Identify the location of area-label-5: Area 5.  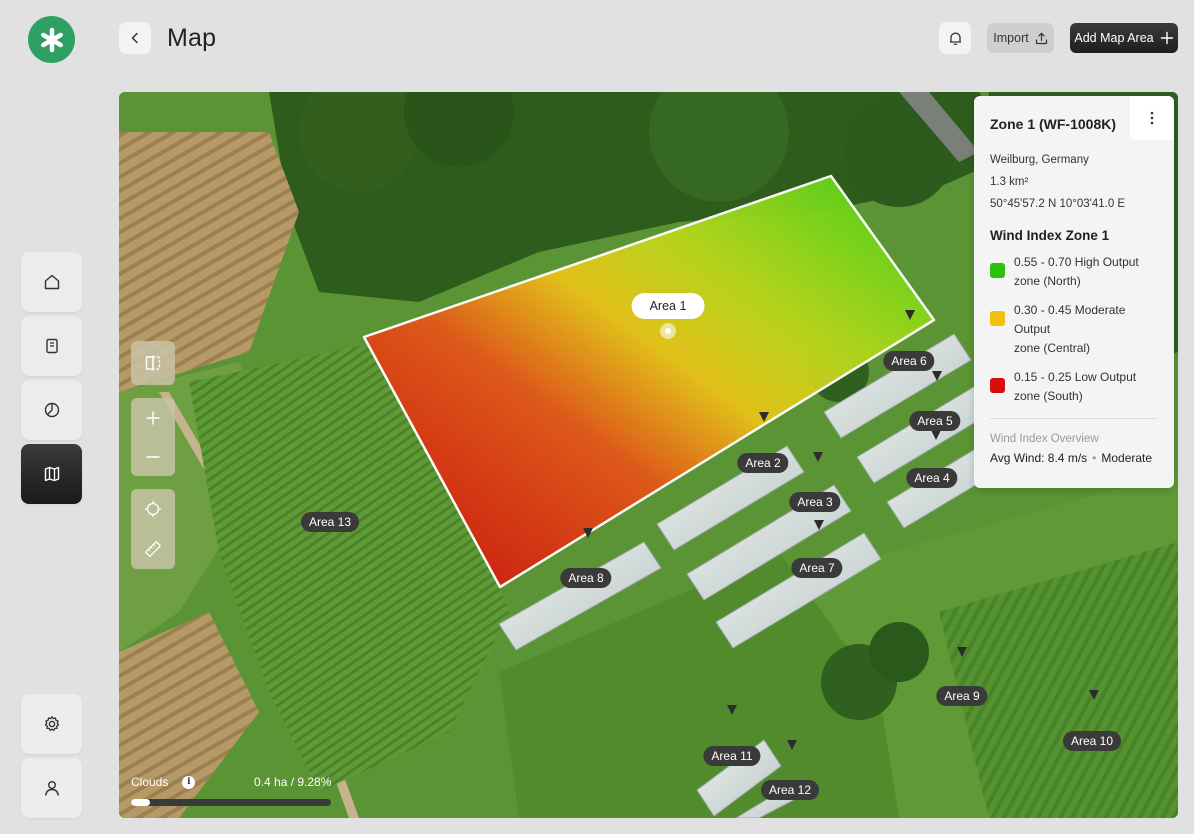
(935, 421).